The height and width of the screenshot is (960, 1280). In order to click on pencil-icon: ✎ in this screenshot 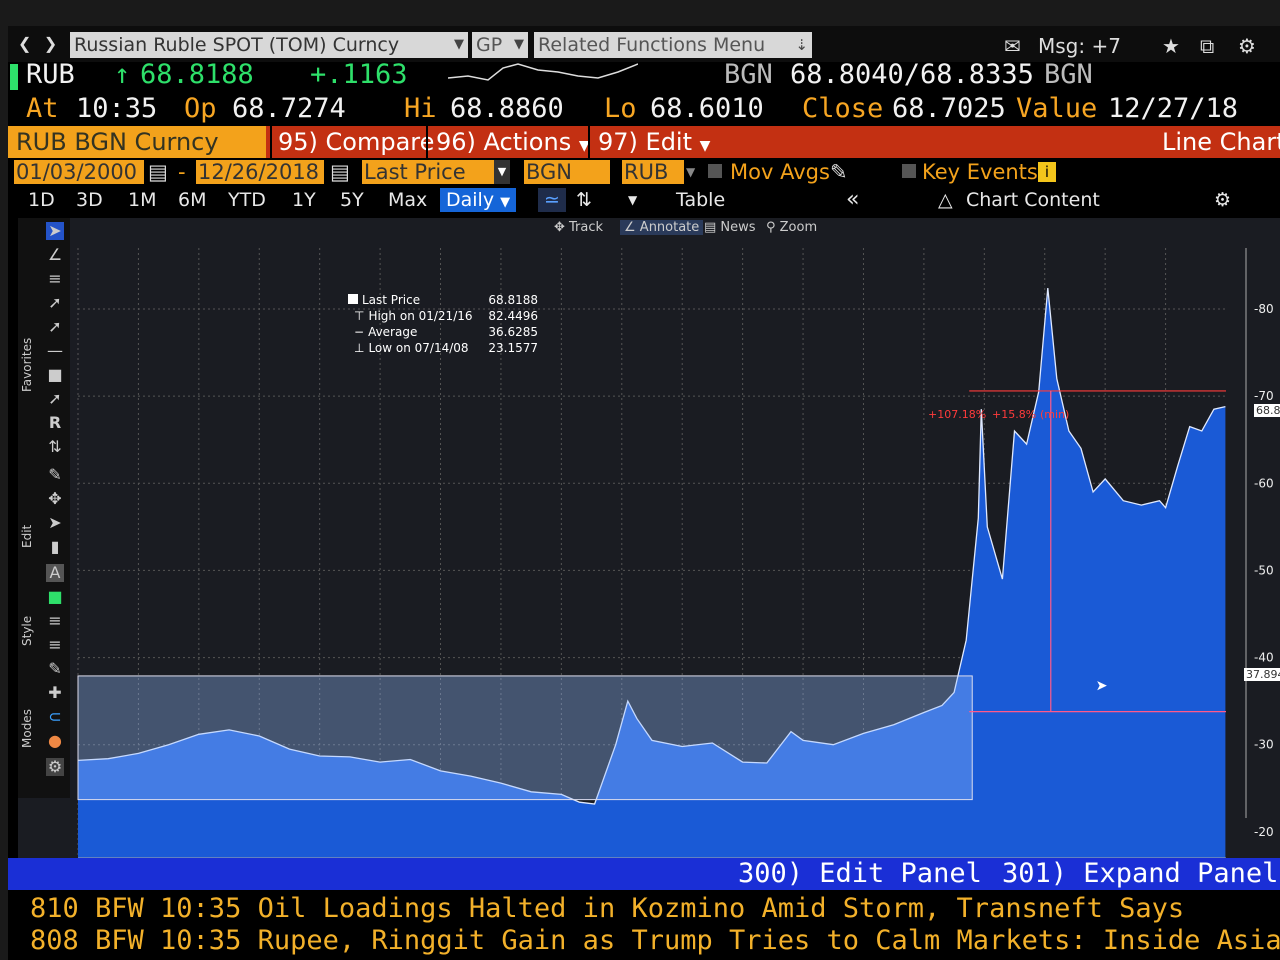, I will do `click(839, 172)`.